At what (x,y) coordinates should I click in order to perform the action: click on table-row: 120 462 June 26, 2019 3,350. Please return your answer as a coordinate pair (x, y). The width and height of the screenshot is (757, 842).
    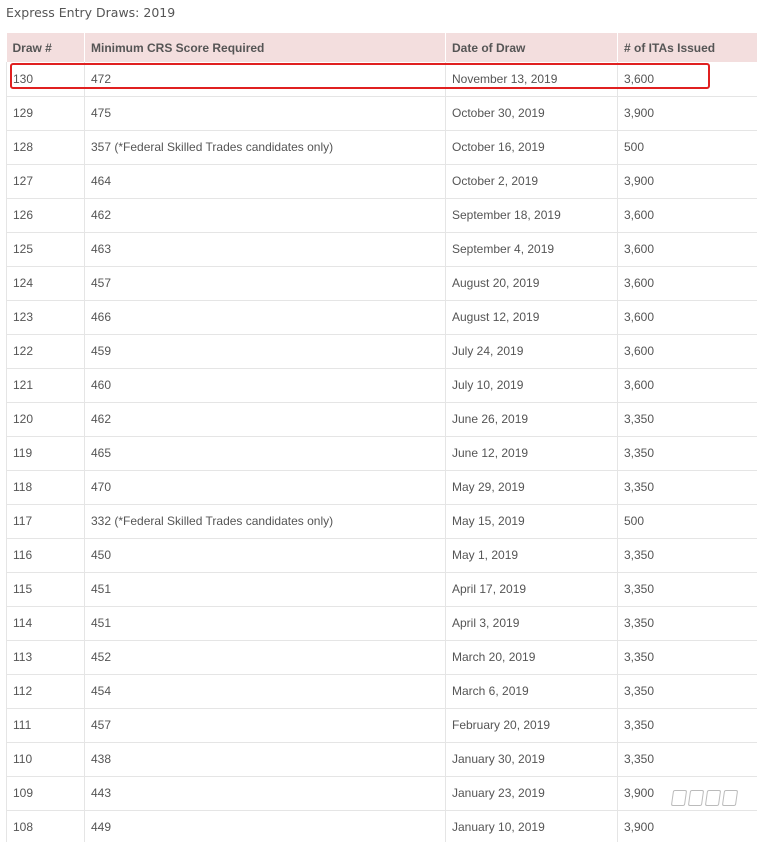
    Looking at the image, I should click on (381, 419).